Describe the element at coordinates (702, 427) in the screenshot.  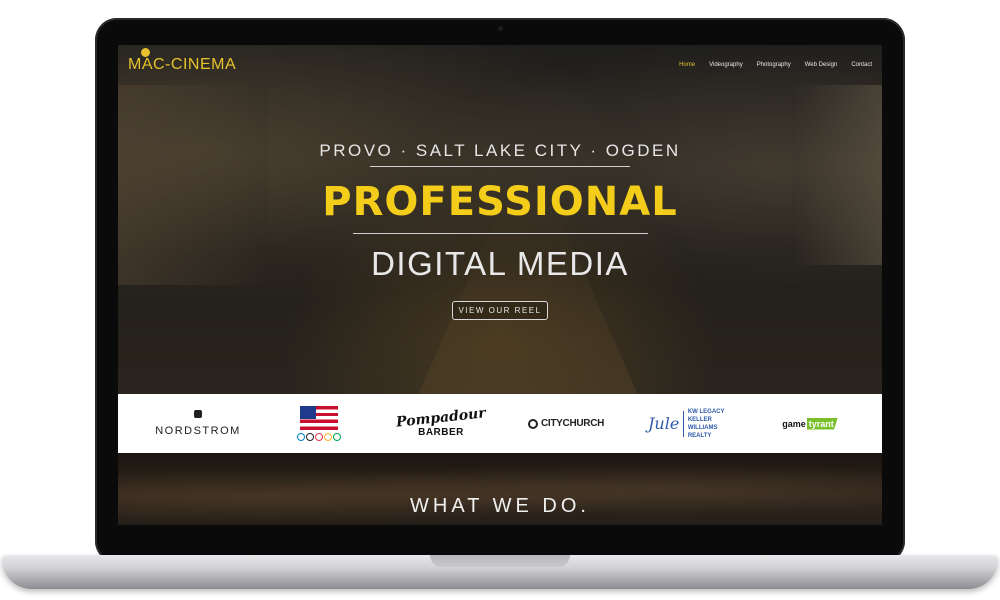
I see `kw-line2: KELLER WILLIAMS REALTY` at that location.